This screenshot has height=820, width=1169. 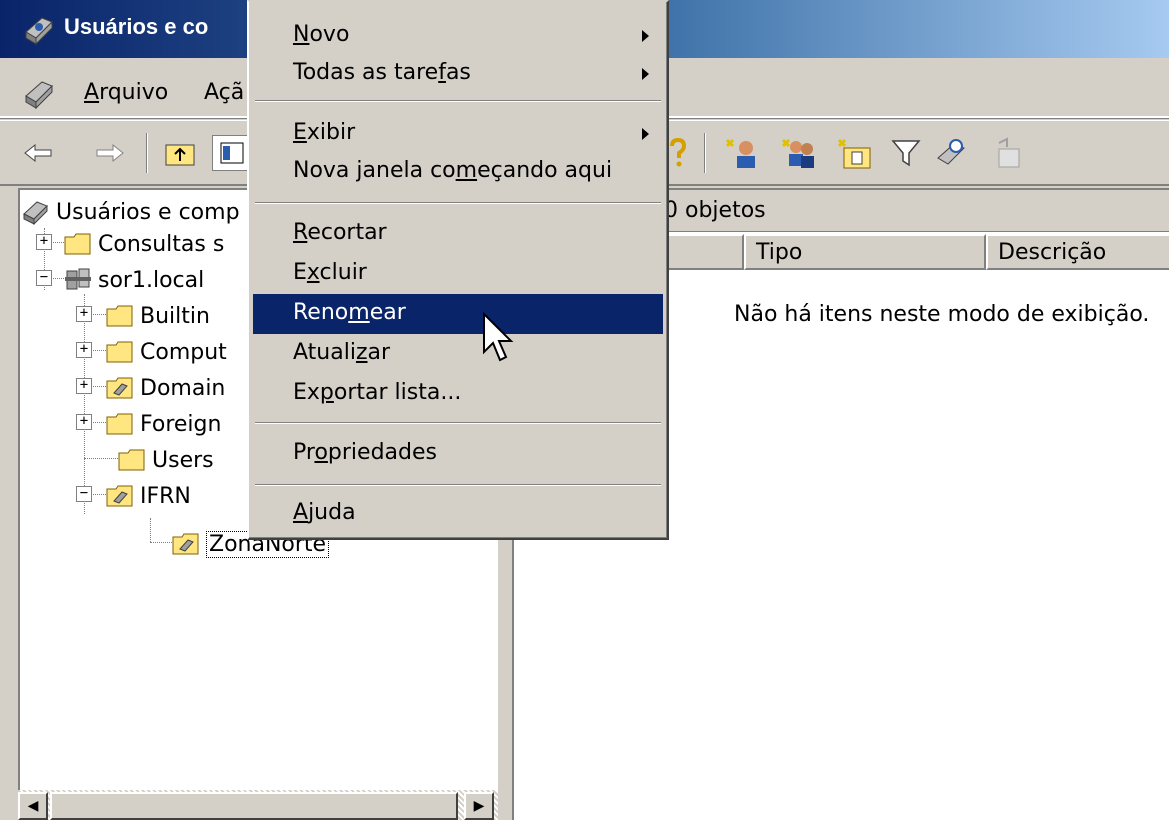 I want to click on menu-item-propriedades: Propriedades, so click(x=458, y=453).